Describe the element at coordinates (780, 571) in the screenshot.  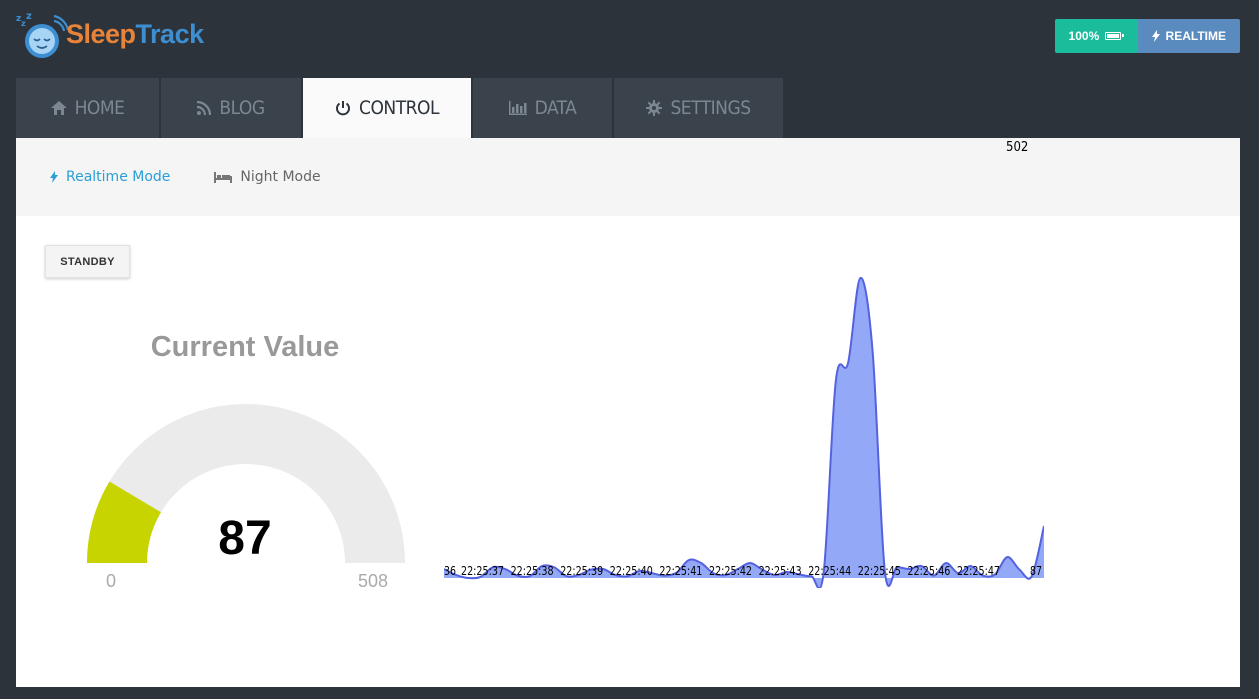
I see `chart-x-tick-label: 22:25:43` at that location.